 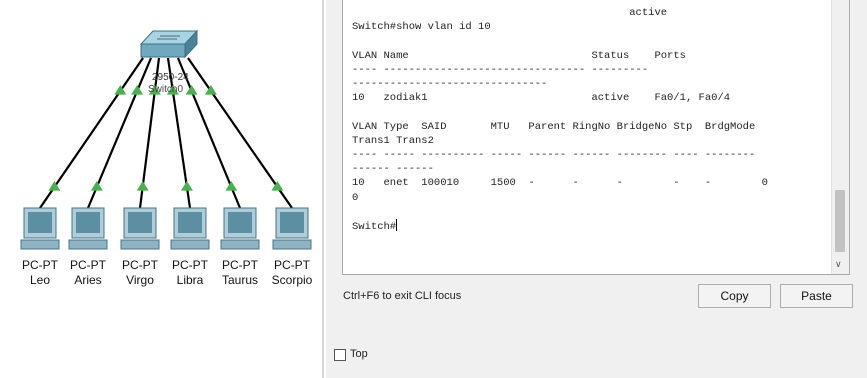 I want to click on terminal-line: -------------------------------, so click(x=450, y=84).